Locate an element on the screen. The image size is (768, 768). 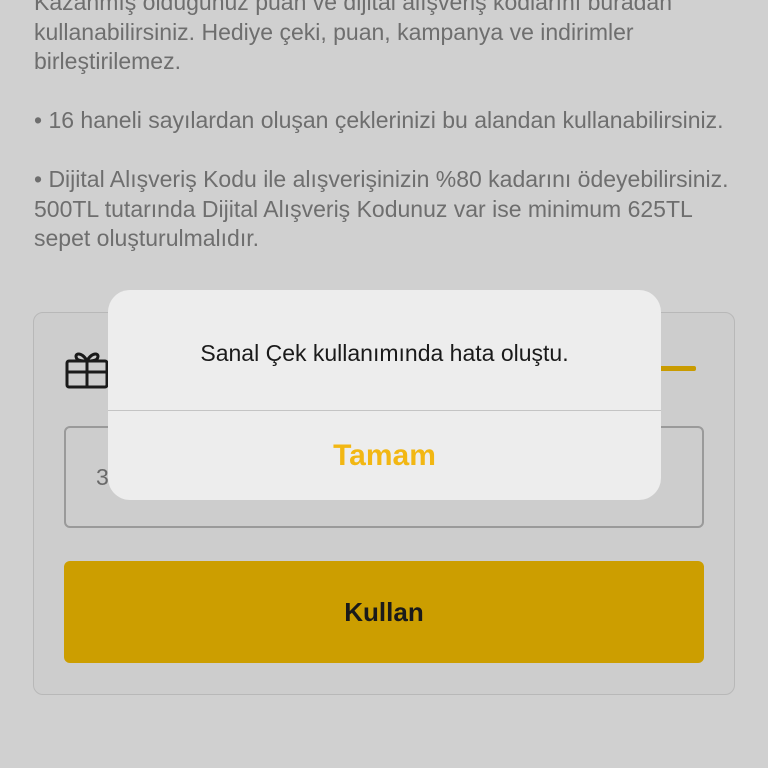
use-button: Kullan is located at coordinates (384, 612).